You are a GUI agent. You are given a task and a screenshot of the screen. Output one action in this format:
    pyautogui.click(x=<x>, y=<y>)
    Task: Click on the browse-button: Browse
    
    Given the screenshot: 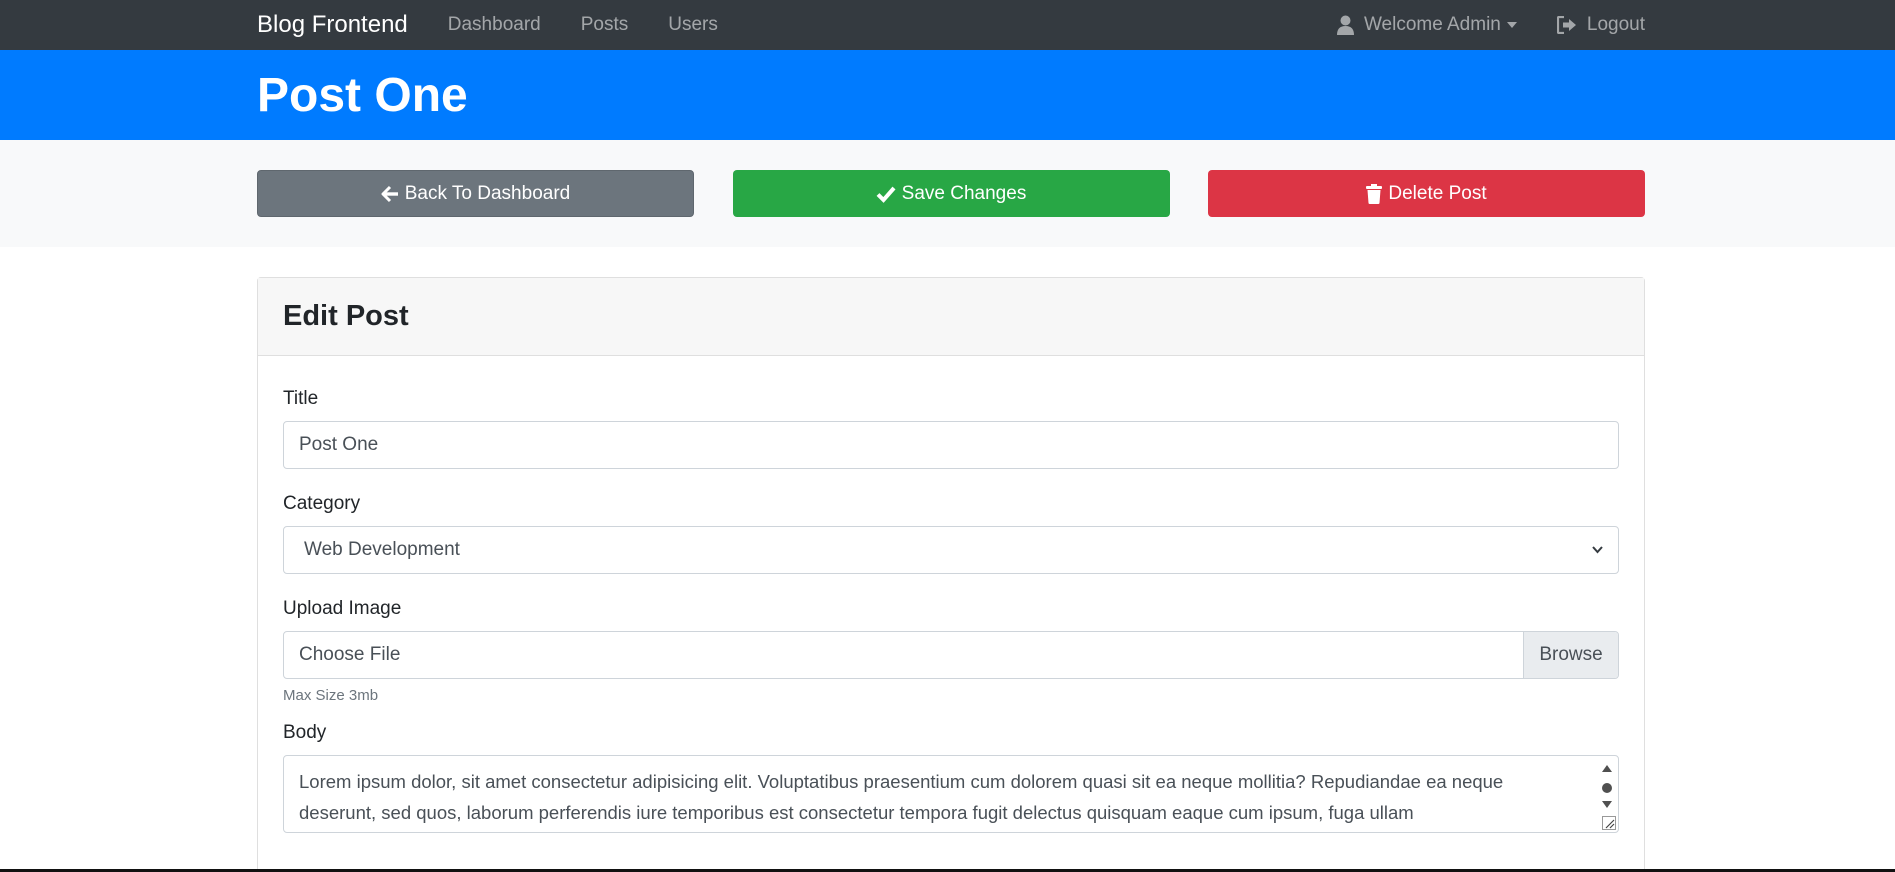 What is the action you would take?
    pyautogui.click(x=1570, y=655)
    